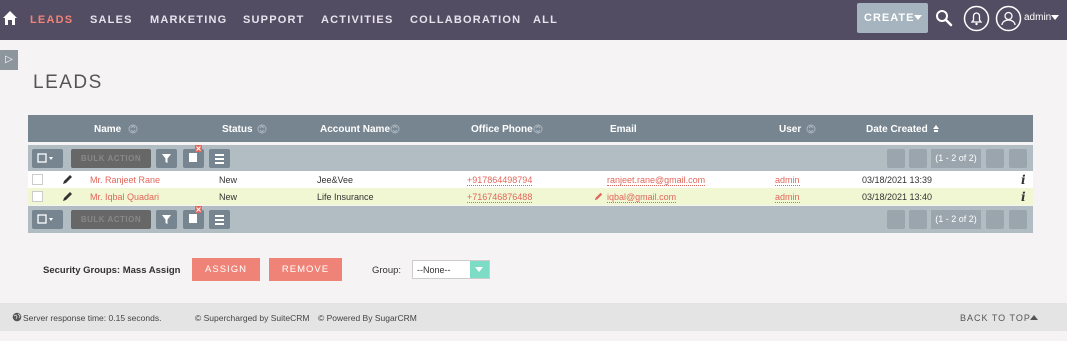 The image size is (1067, 341). I want to click on assign-button: ASSIGN, so click(226, 269).